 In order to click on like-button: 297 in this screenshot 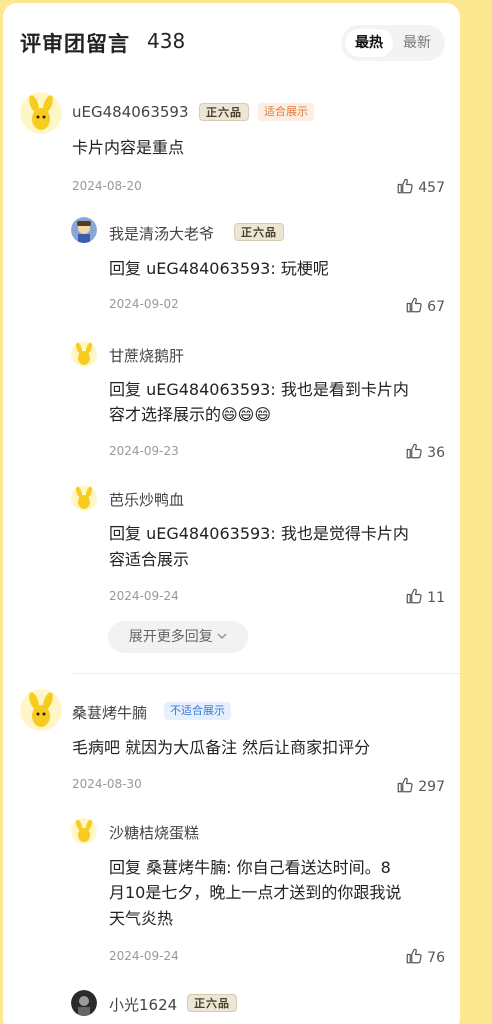, I will do `click(420, 785)`.